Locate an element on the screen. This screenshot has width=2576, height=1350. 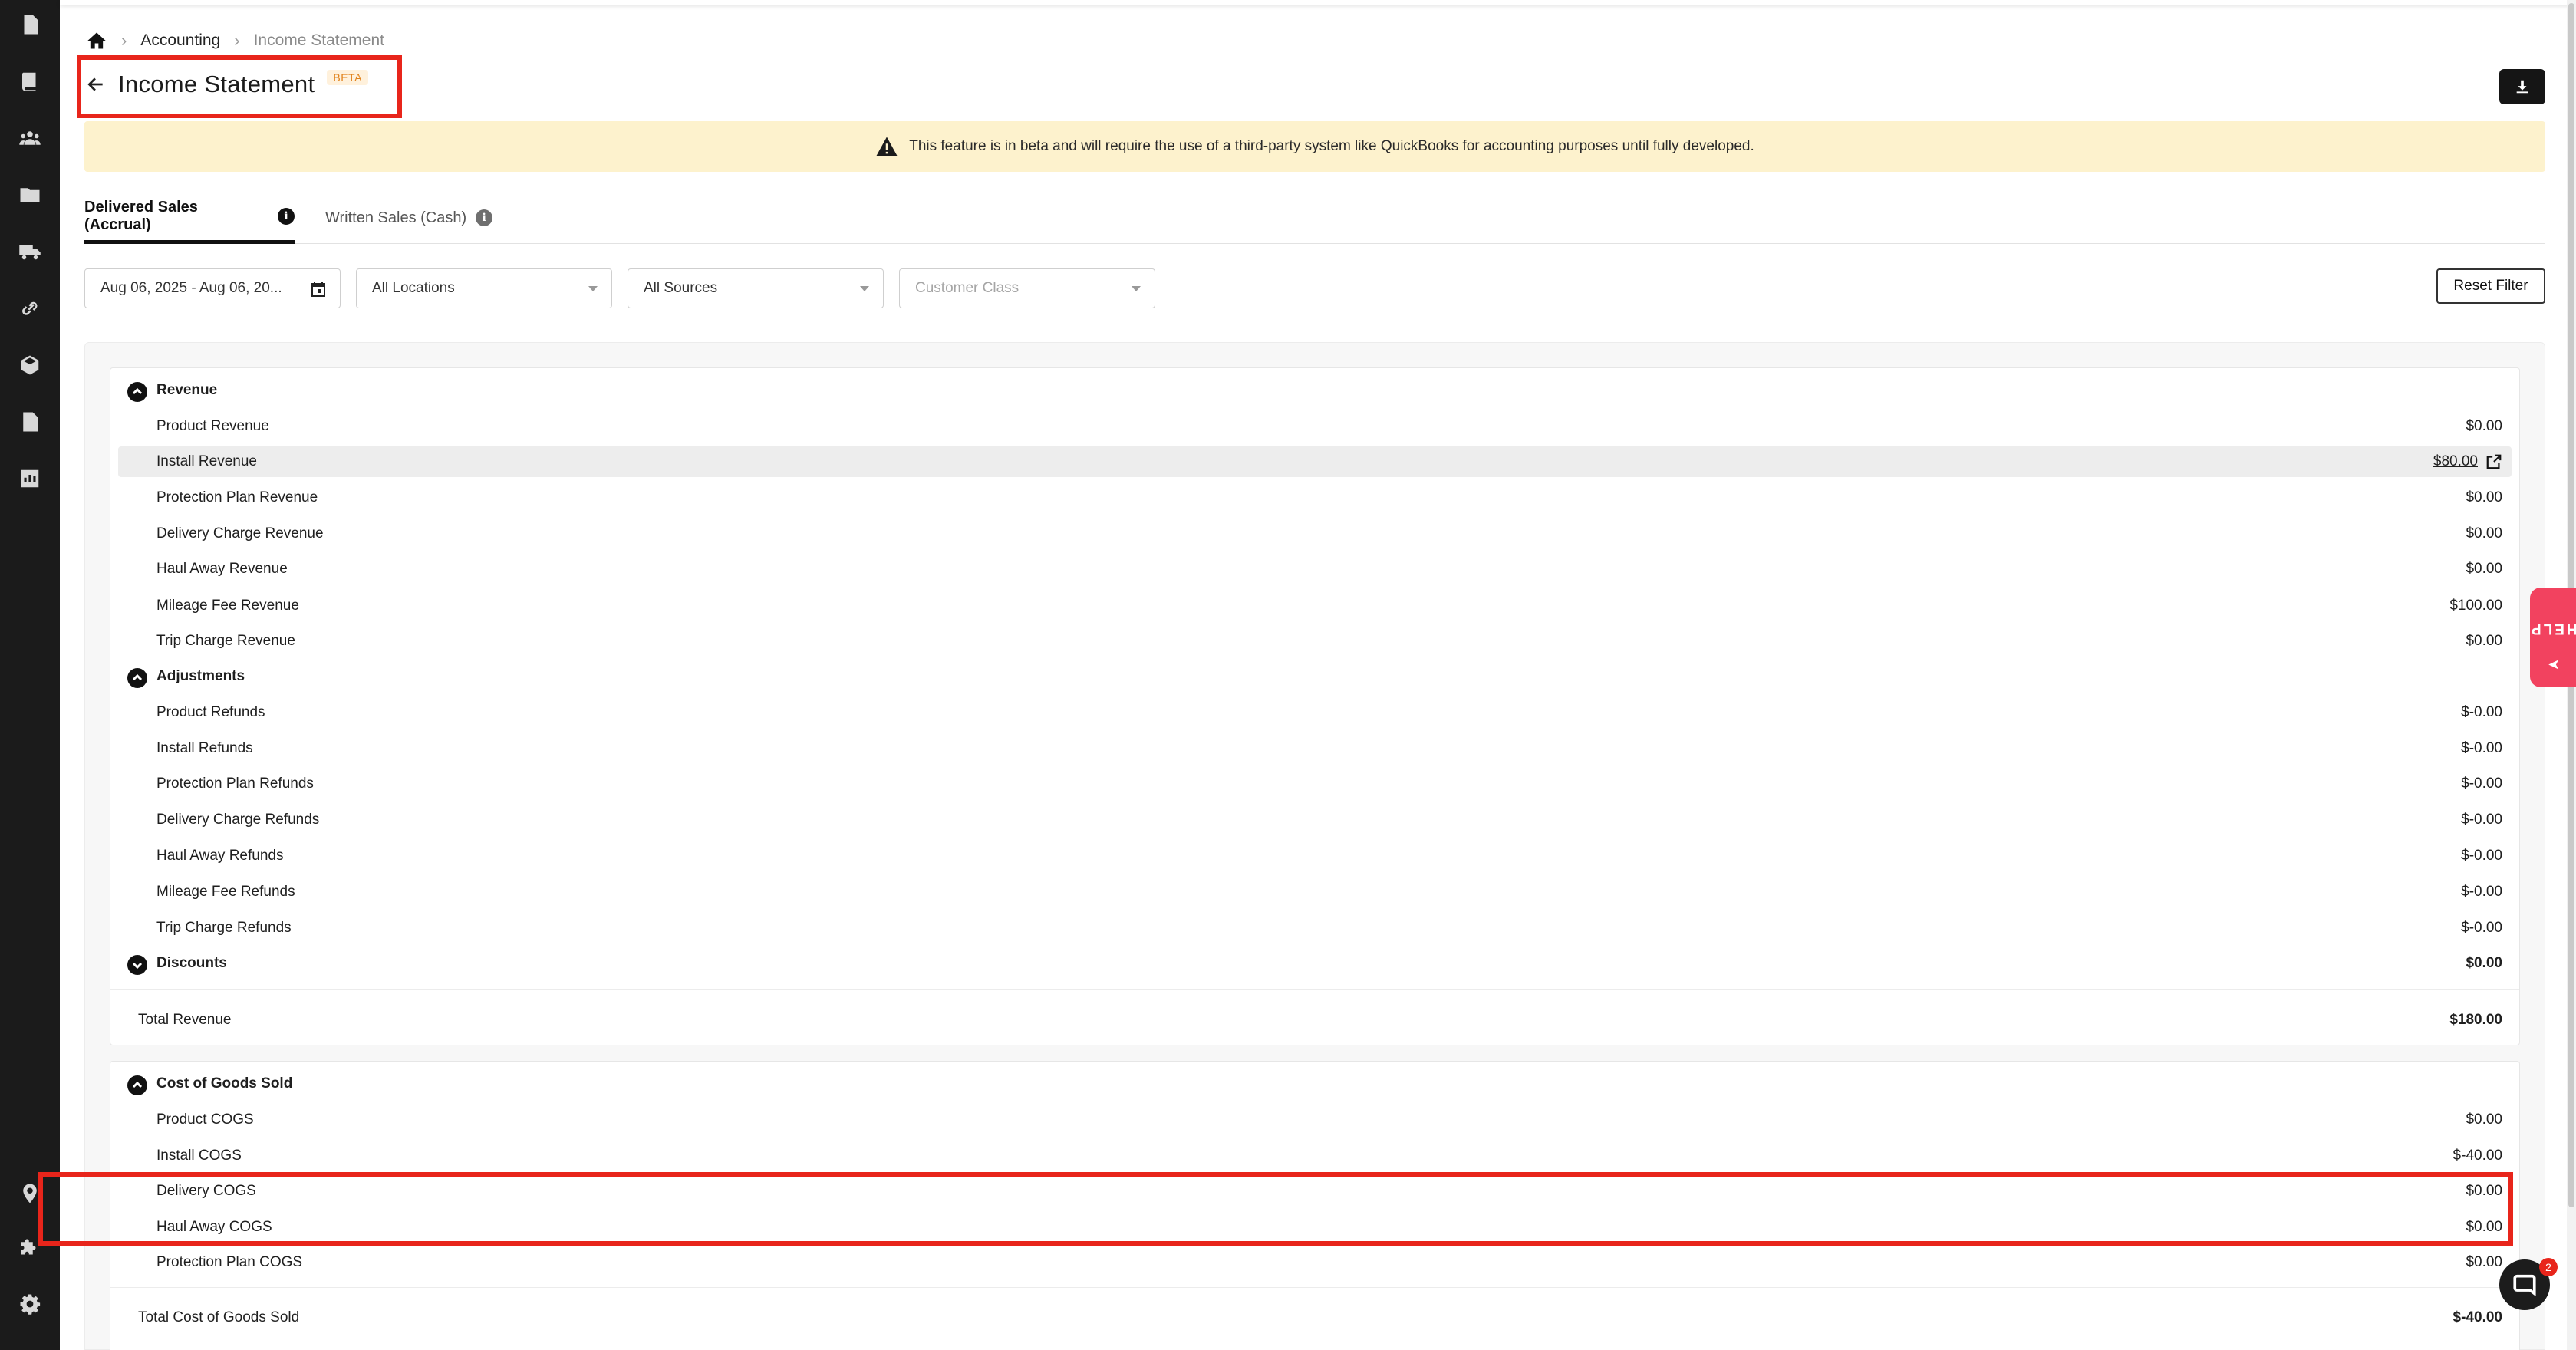
list-item: Haul Away Refunds $-0.00 is located at coordinates (1329, 856).